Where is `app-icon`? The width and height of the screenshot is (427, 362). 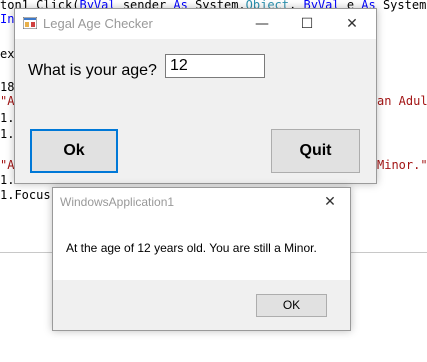 app-icon is located at coordinates (30, 23).